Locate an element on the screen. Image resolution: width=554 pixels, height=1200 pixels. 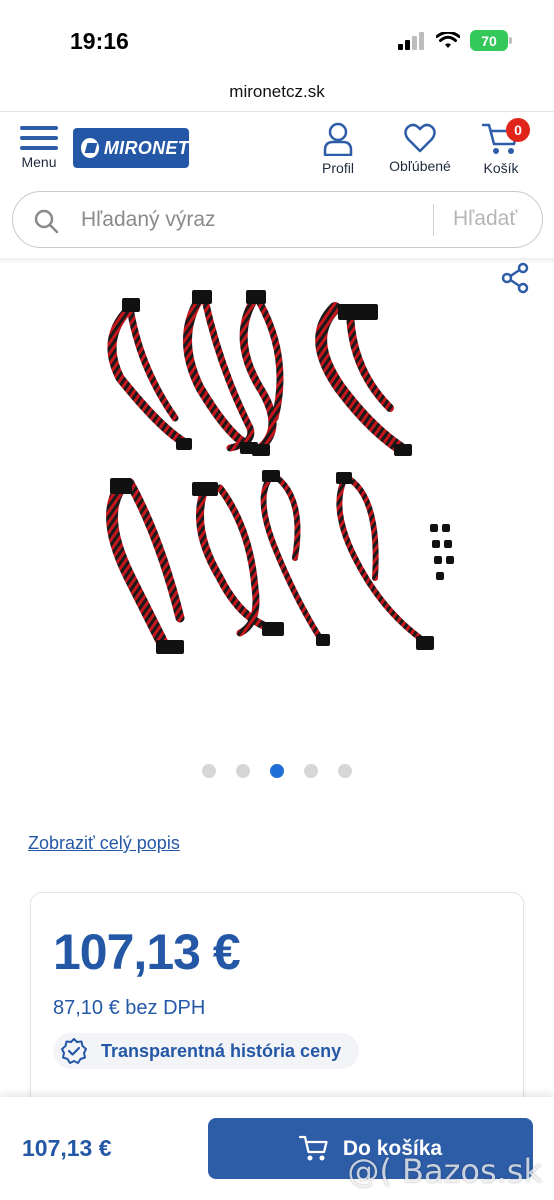
menu-label: Menu is located at coordinates (39, 162).